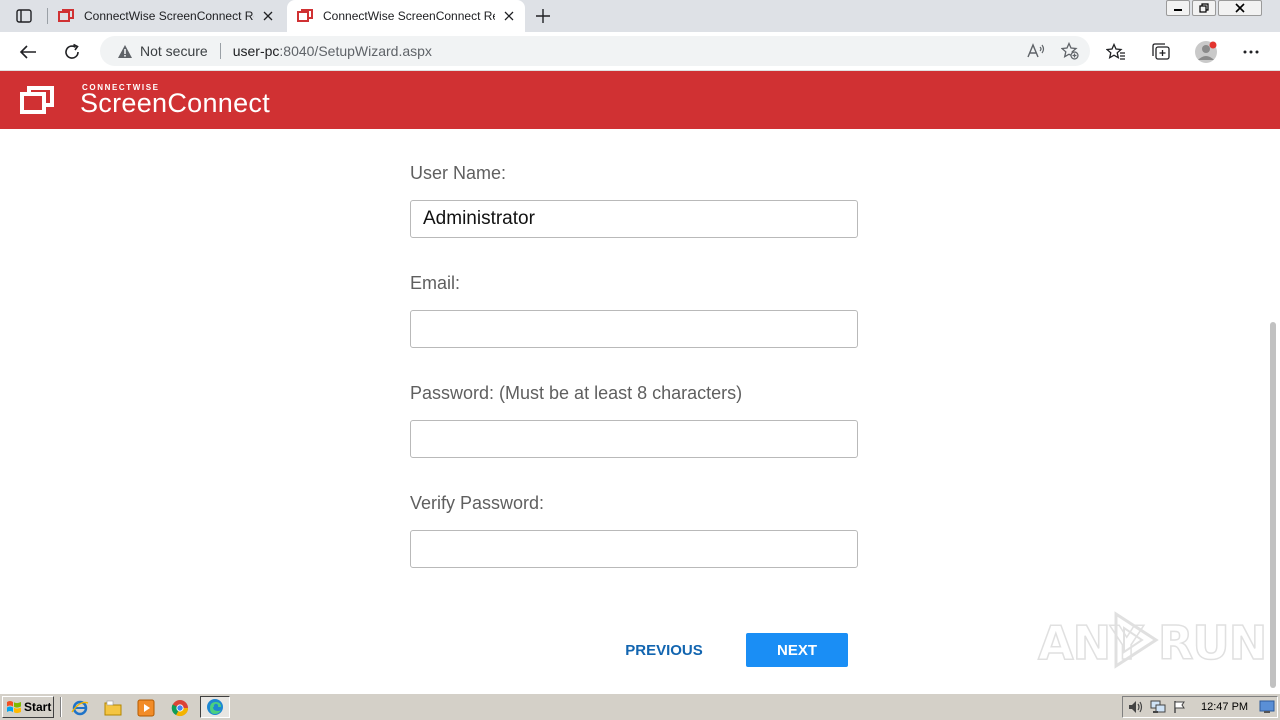  I want to click on chrome-icon, so click(180, 708).